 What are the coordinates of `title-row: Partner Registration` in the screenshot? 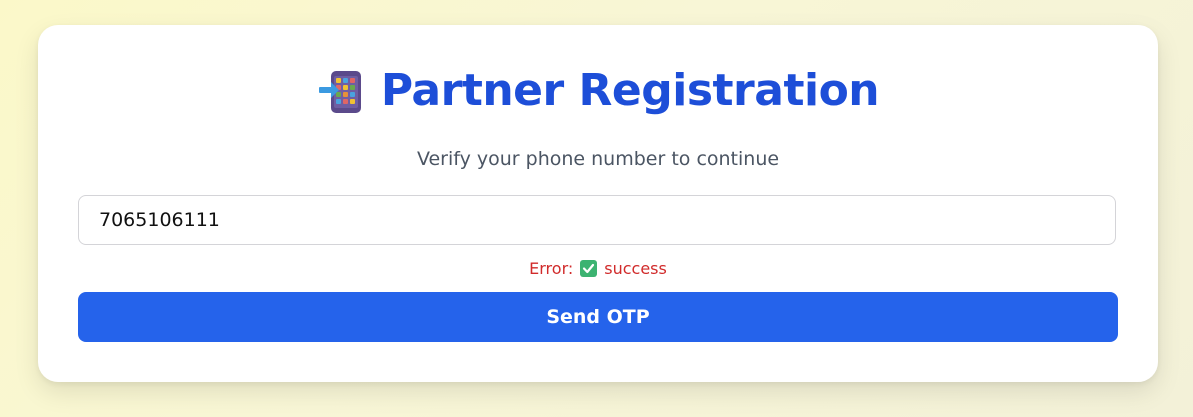 It's located at (598, 91).